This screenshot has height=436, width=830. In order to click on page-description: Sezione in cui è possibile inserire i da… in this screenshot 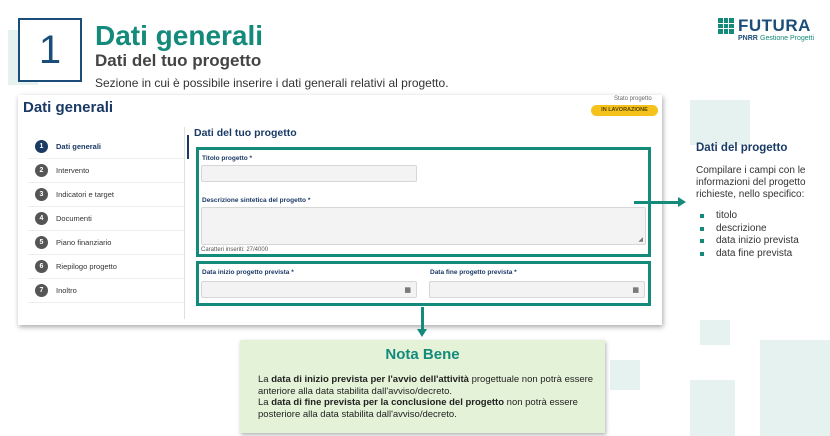, I will do `click(272, 83)`.